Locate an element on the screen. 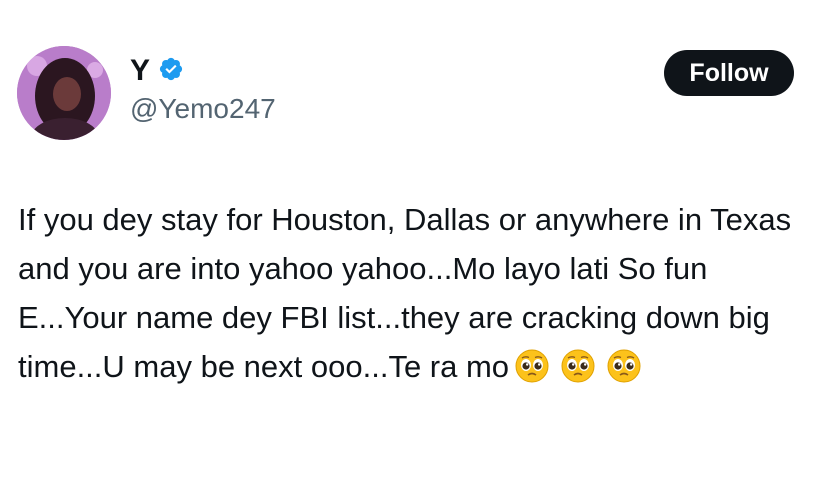 This screenshot has width=828, height=478. user-name-row: Y is located at coordinates (157, 71).